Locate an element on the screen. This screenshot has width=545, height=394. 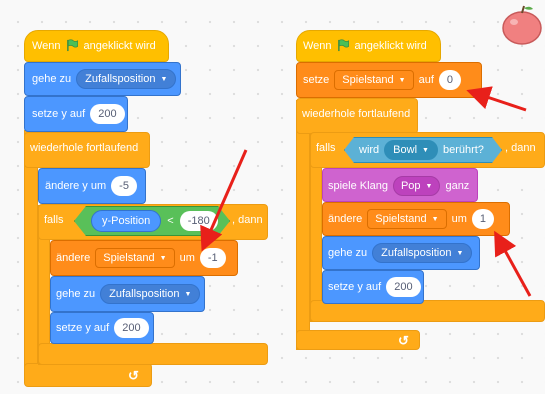
set-y-label-right: setze y auf is located at coordinates (355, 287).